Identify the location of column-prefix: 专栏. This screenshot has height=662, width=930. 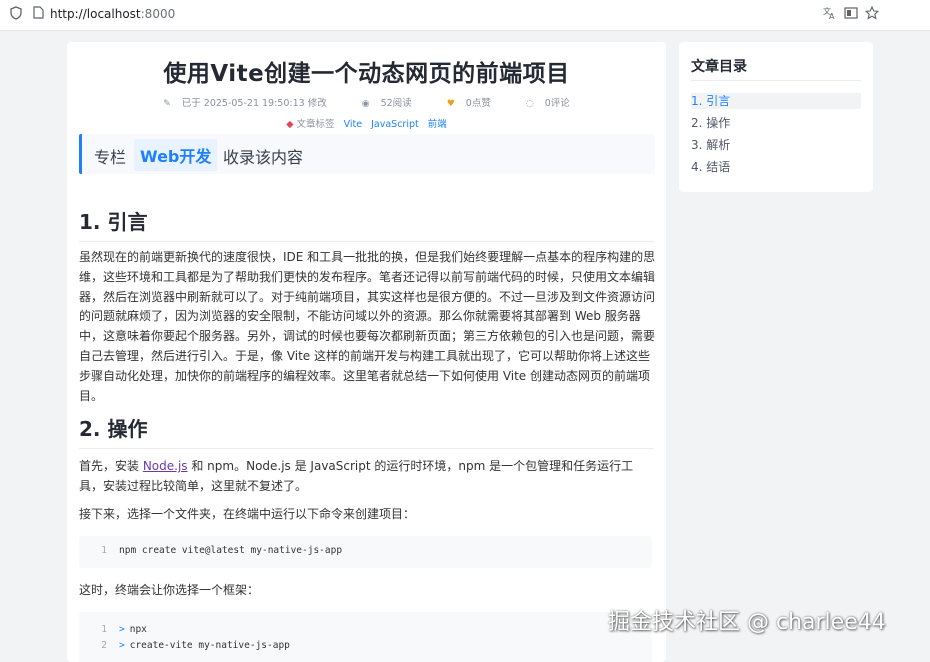
(110, 157).